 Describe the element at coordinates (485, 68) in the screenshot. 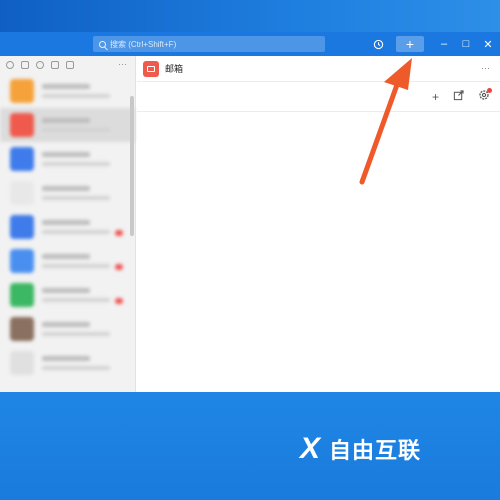

I see `header-more-icon: ···` at that location.